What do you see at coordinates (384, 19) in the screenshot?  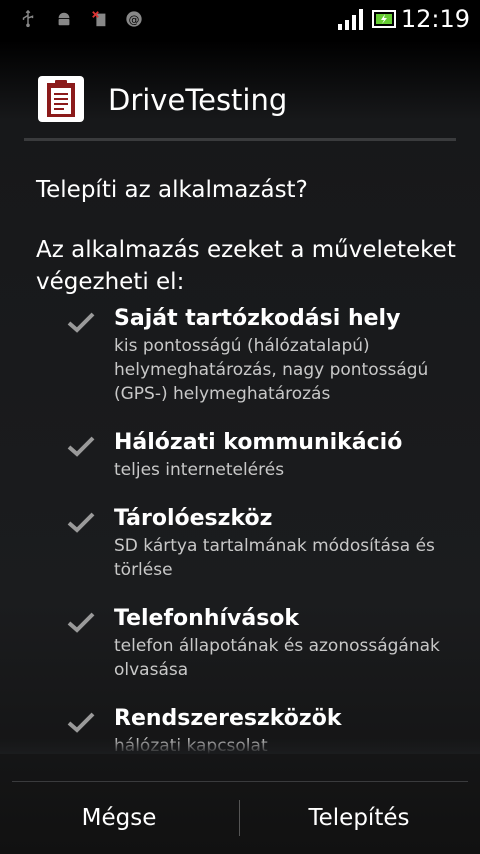 I see `battery-charging-icon` at bounding box center [384, 19].